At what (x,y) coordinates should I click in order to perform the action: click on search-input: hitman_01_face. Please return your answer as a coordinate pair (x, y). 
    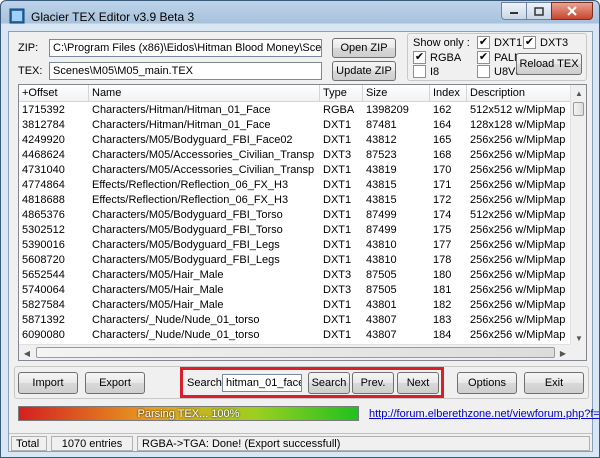
    Looking at the image, I should click on (262, 383).